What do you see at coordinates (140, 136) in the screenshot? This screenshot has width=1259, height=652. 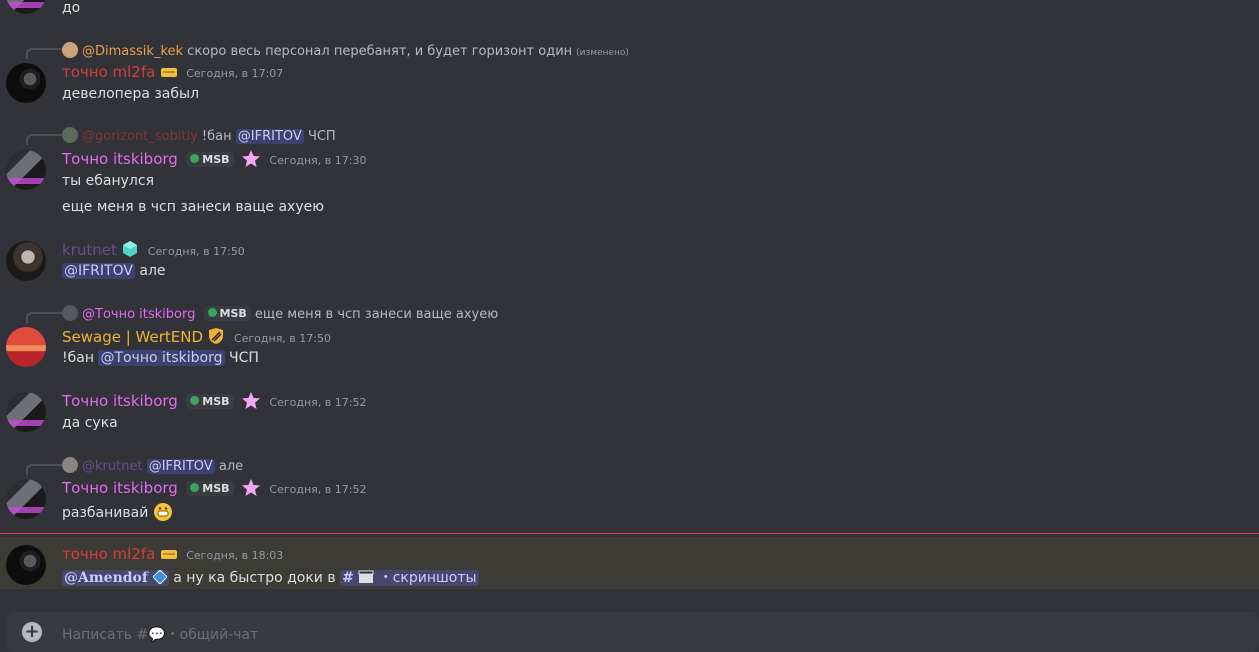 I see `reply-author: @gorizont_sobitiy` at bounding box center [140, 136].